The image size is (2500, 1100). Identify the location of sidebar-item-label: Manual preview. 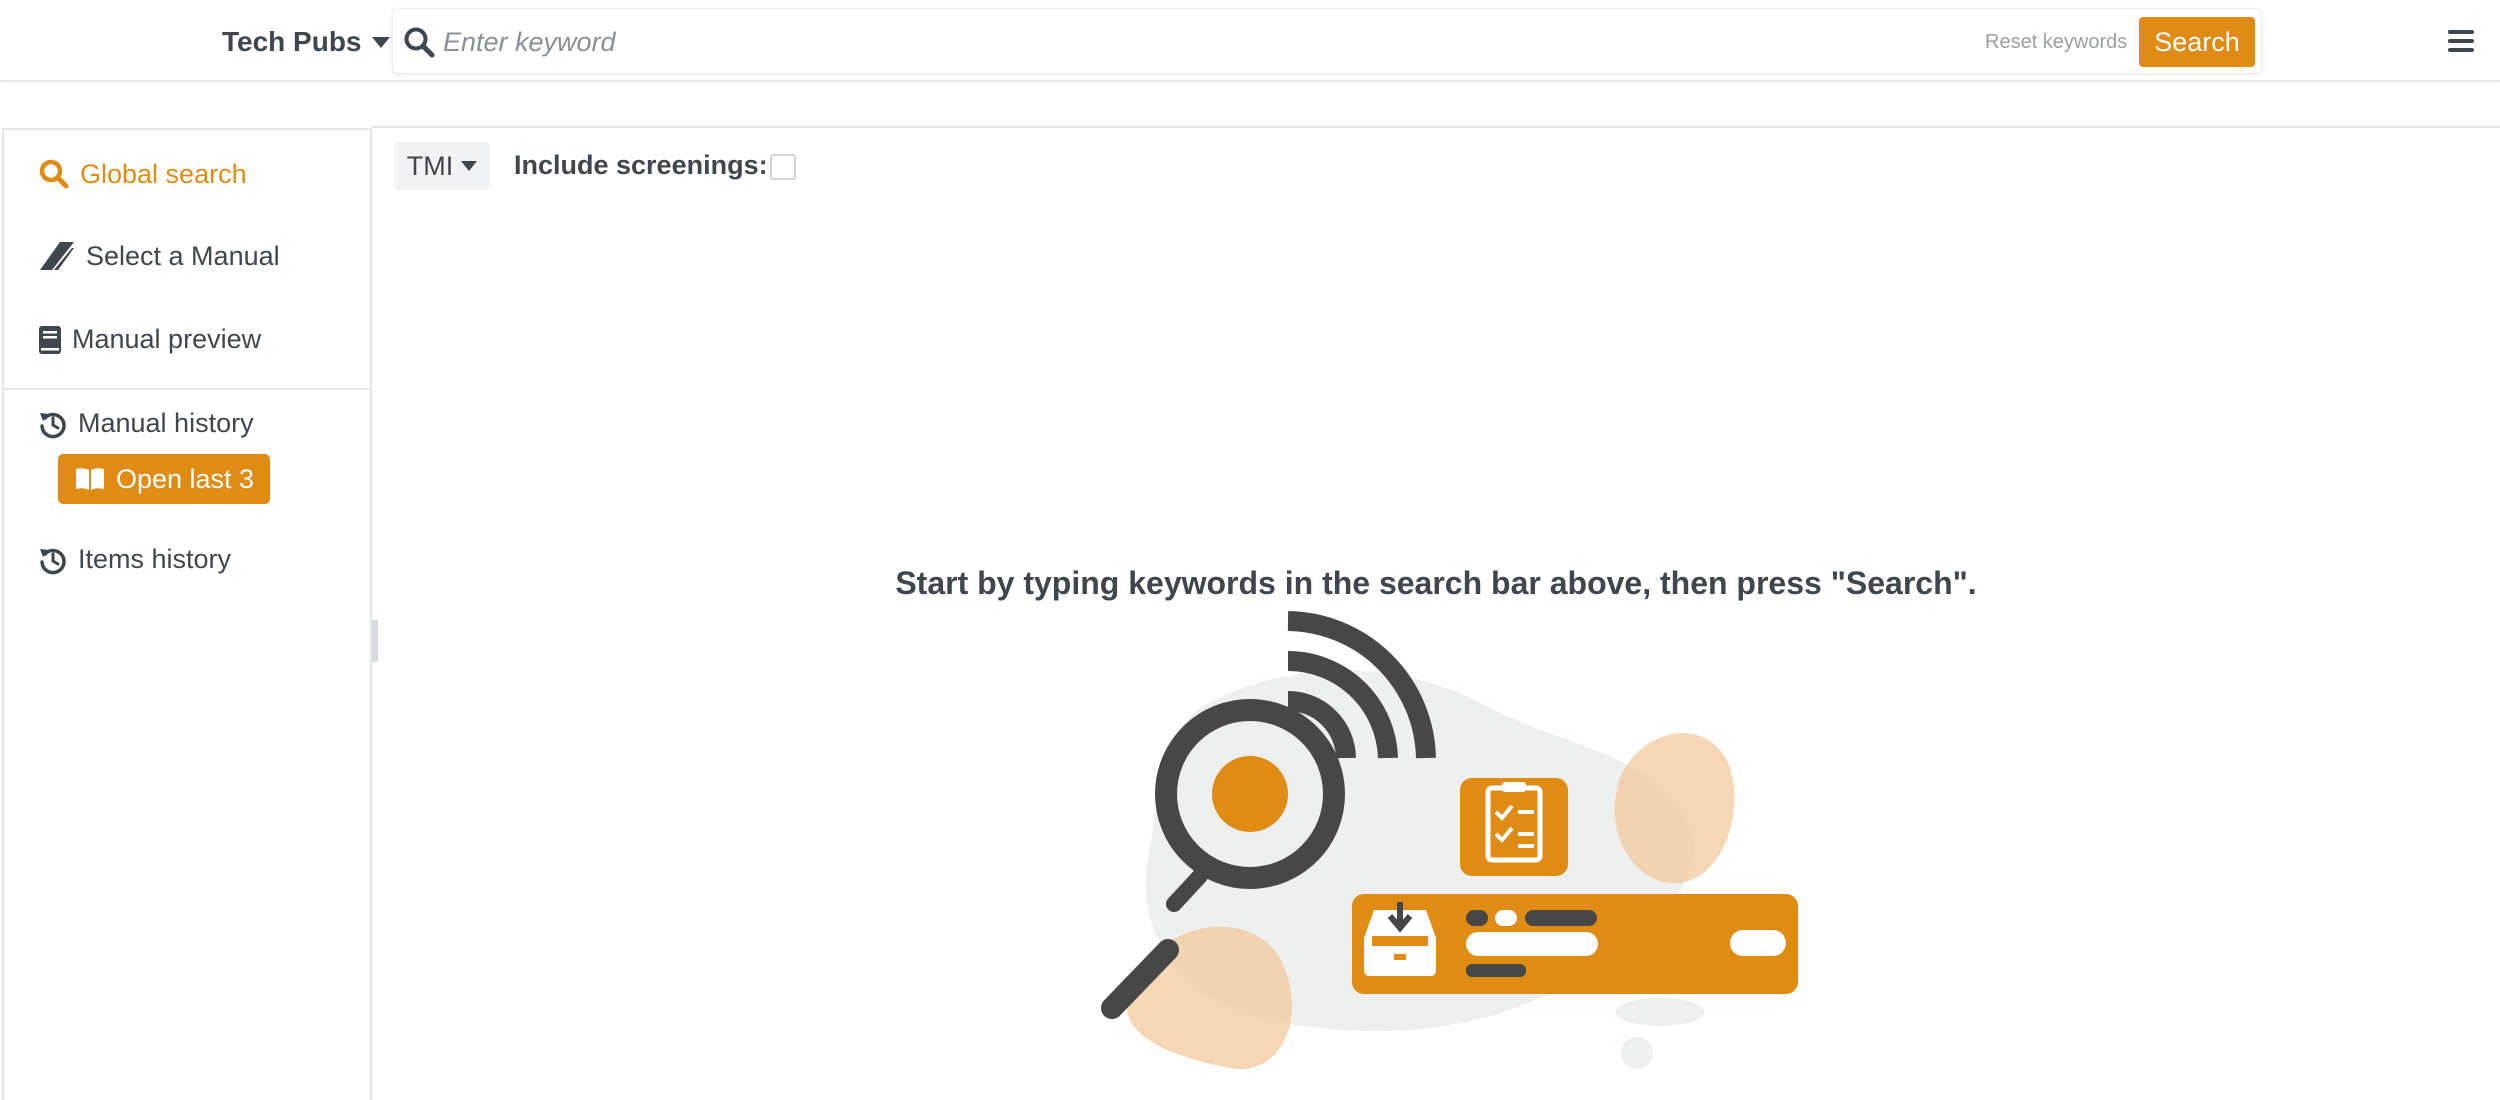
(167, 339).